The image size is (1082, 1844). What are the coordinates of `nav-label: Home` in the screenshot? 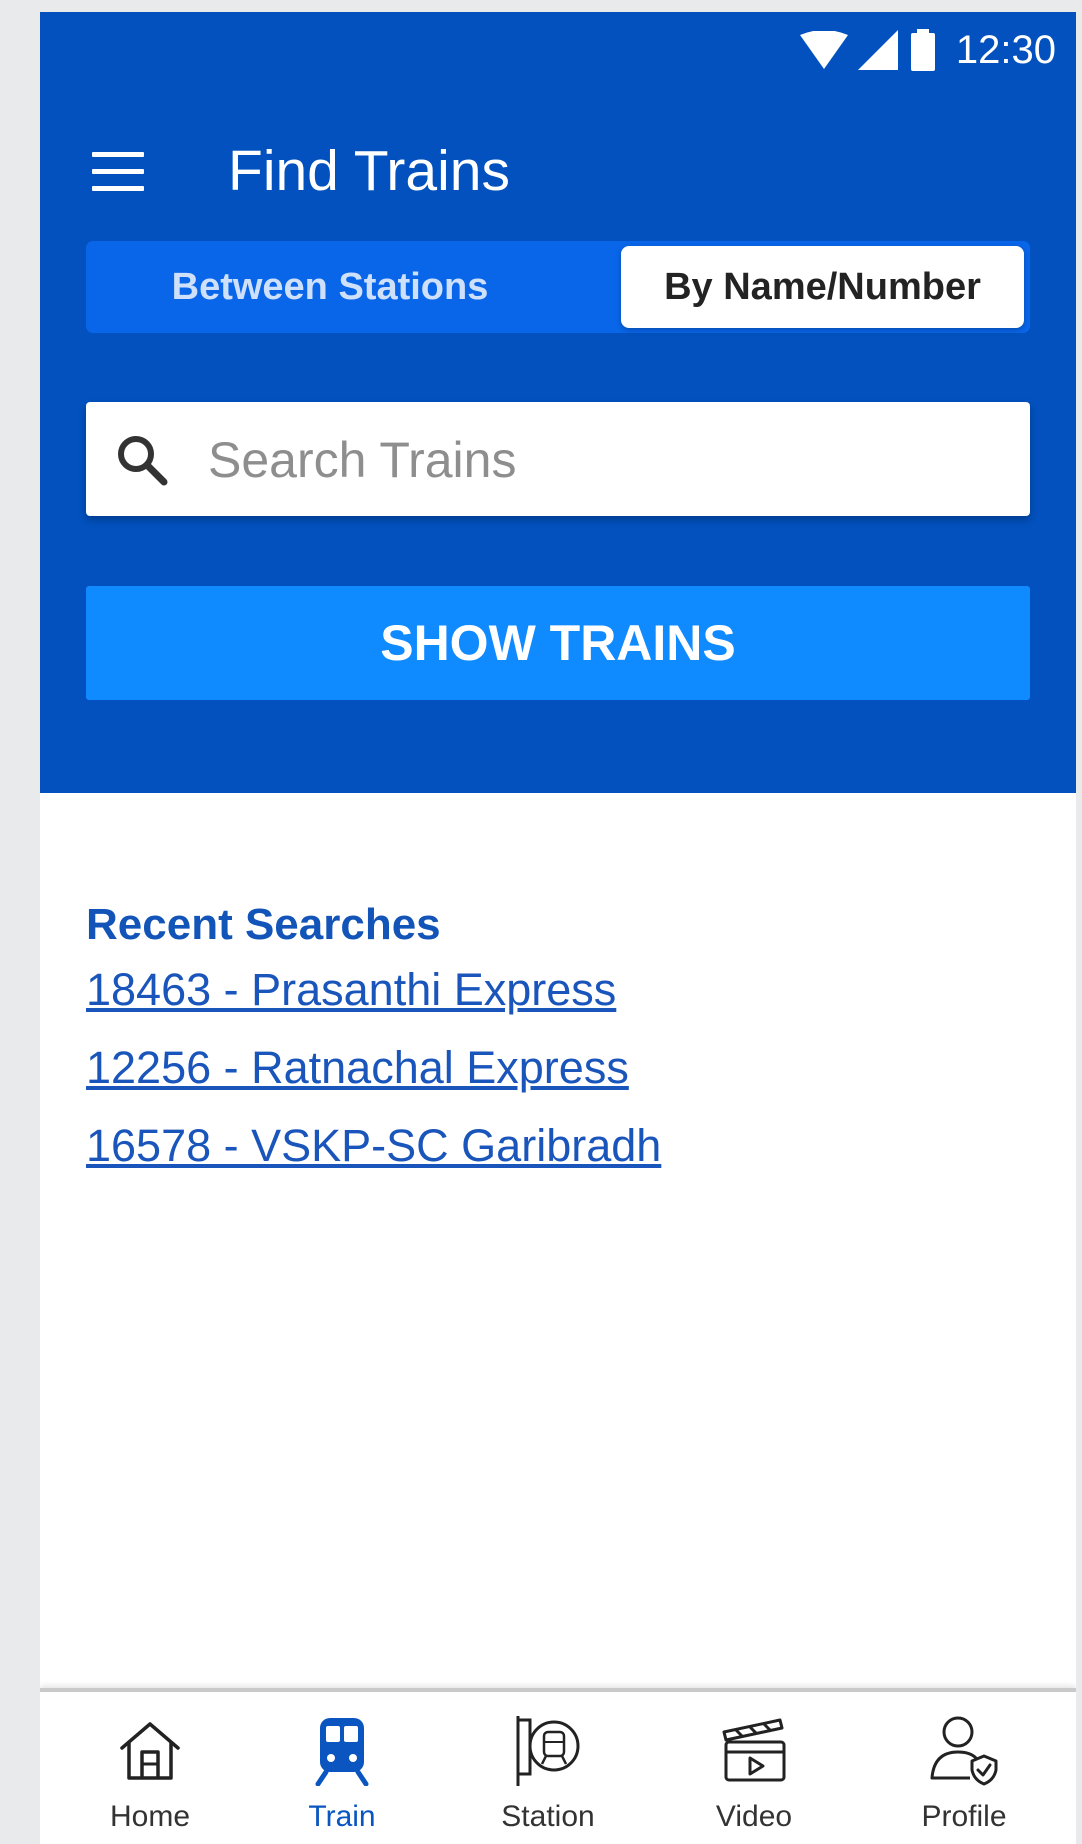 It's located at (150, 1816).